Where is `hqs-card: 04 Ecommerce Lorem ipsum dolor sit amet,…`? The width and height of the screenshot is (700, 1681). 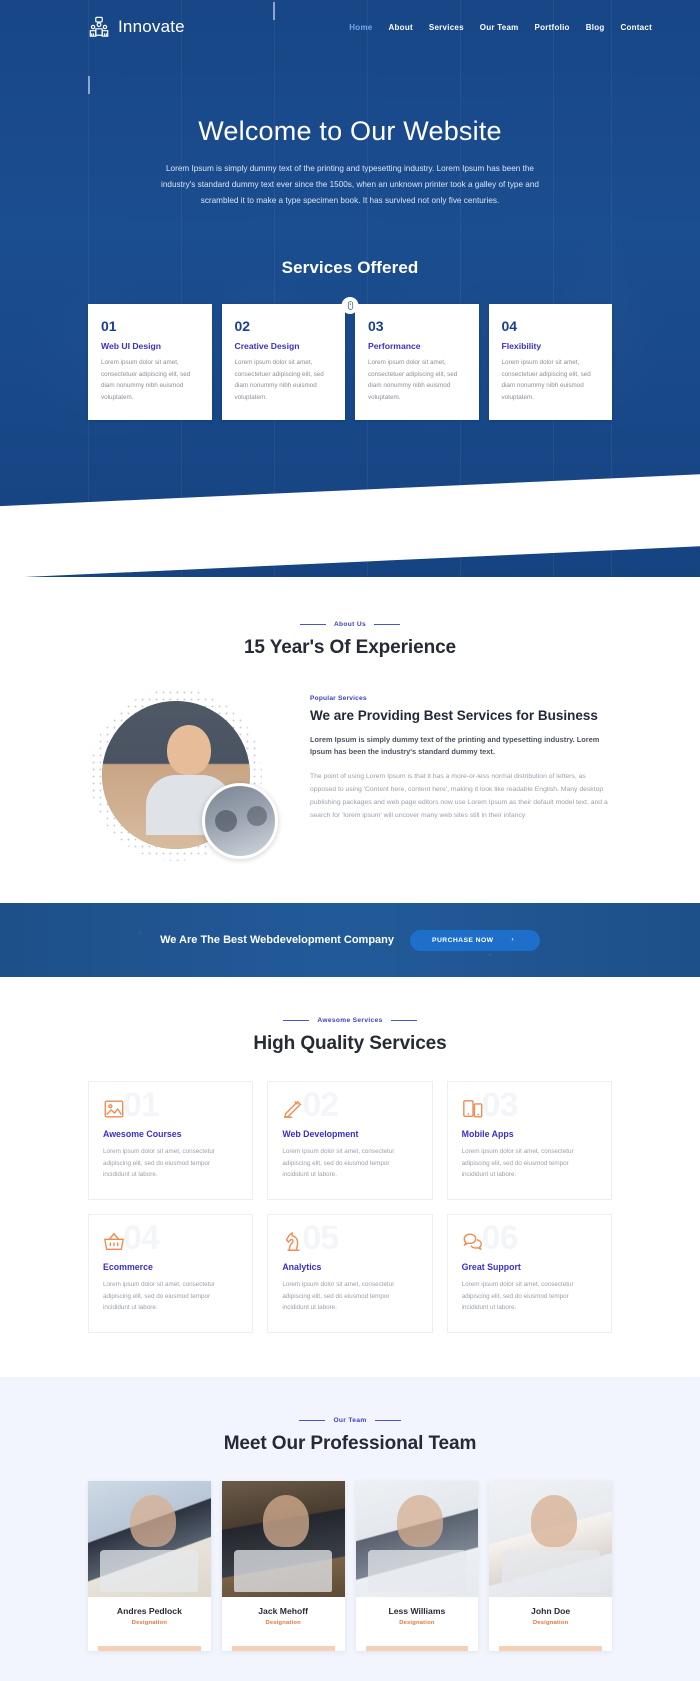
hqs-card: 04 Ecommerce Lorem ipsum dolor sit amet,… is located at coordinates (171, 1273).